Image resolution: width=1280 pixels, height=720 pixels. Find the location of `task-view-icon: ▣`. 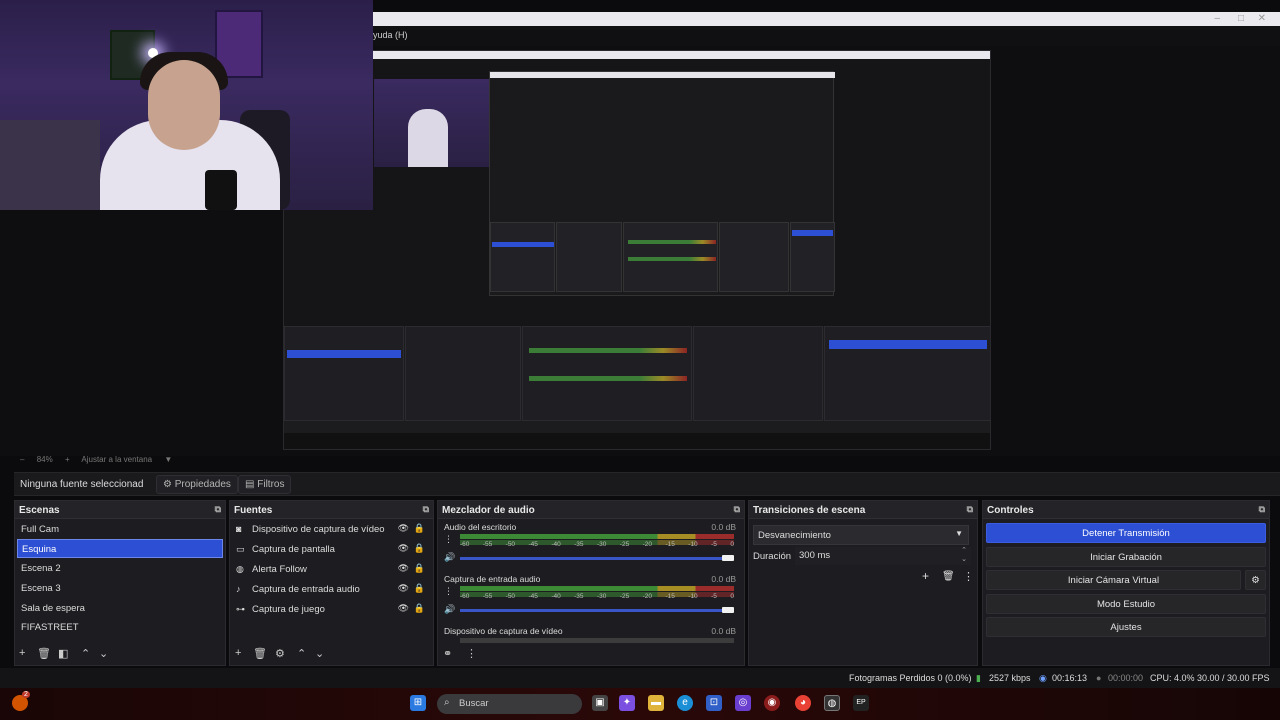

task-view-icon: ▣ is located at coordinates (600, 703).